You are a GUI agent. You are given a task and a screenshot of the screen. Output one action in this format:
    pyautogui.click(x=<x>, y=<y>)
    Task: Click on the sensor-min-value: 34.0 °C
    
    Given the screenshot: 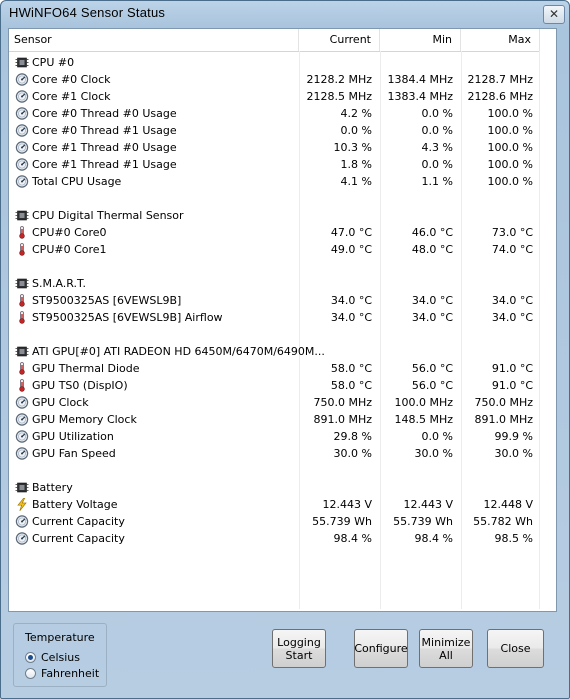 What is the action you would take?
    pyautogui.click(x=432, y=317)
    